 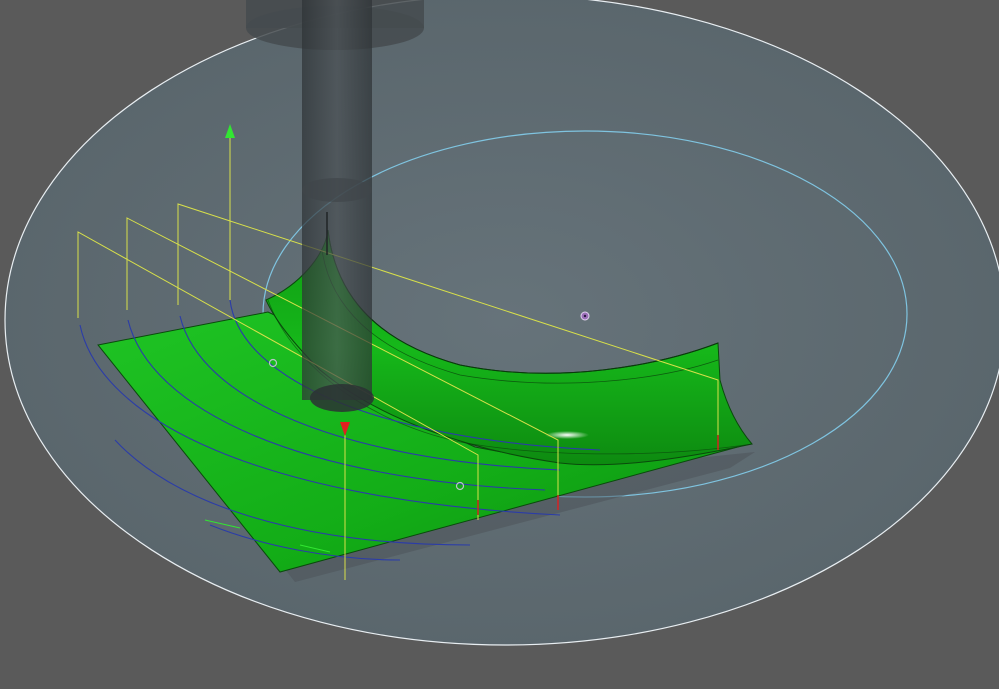 I want to click on cutting-tool, so click(x=338, y=206).